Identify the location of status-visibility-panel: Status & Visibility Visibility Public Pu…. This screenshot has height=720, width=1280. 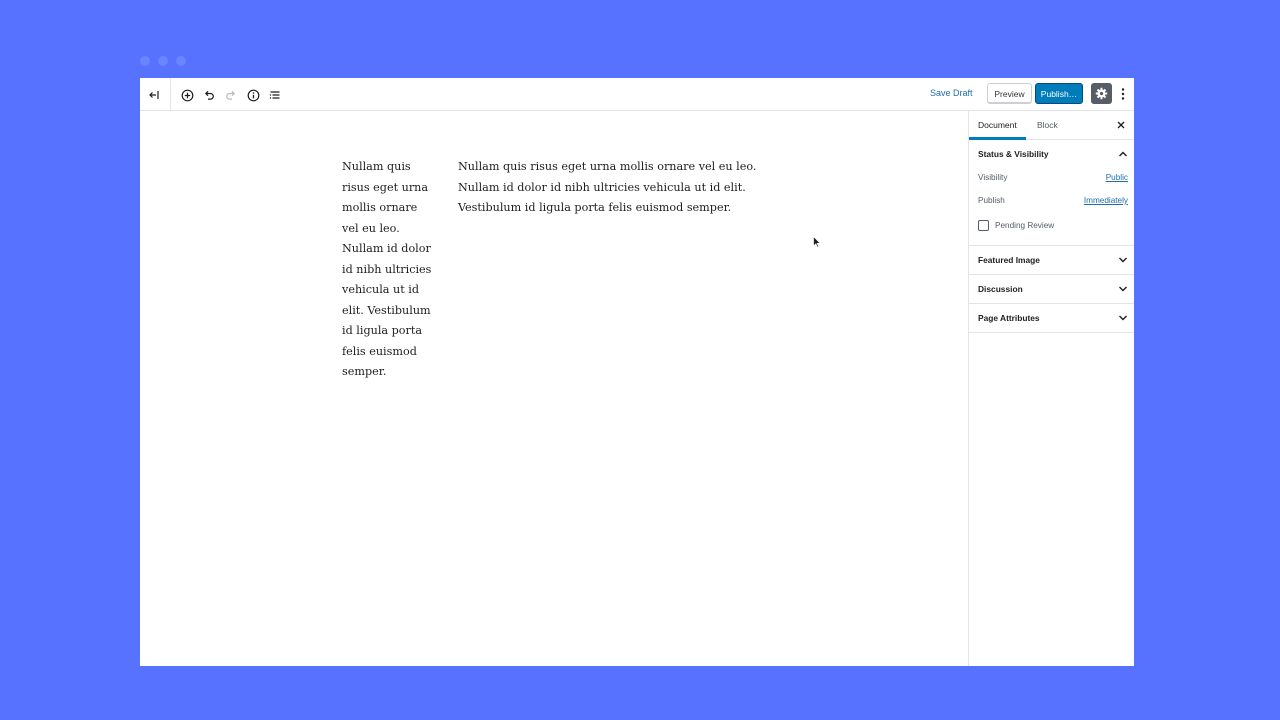
(1051, 193).